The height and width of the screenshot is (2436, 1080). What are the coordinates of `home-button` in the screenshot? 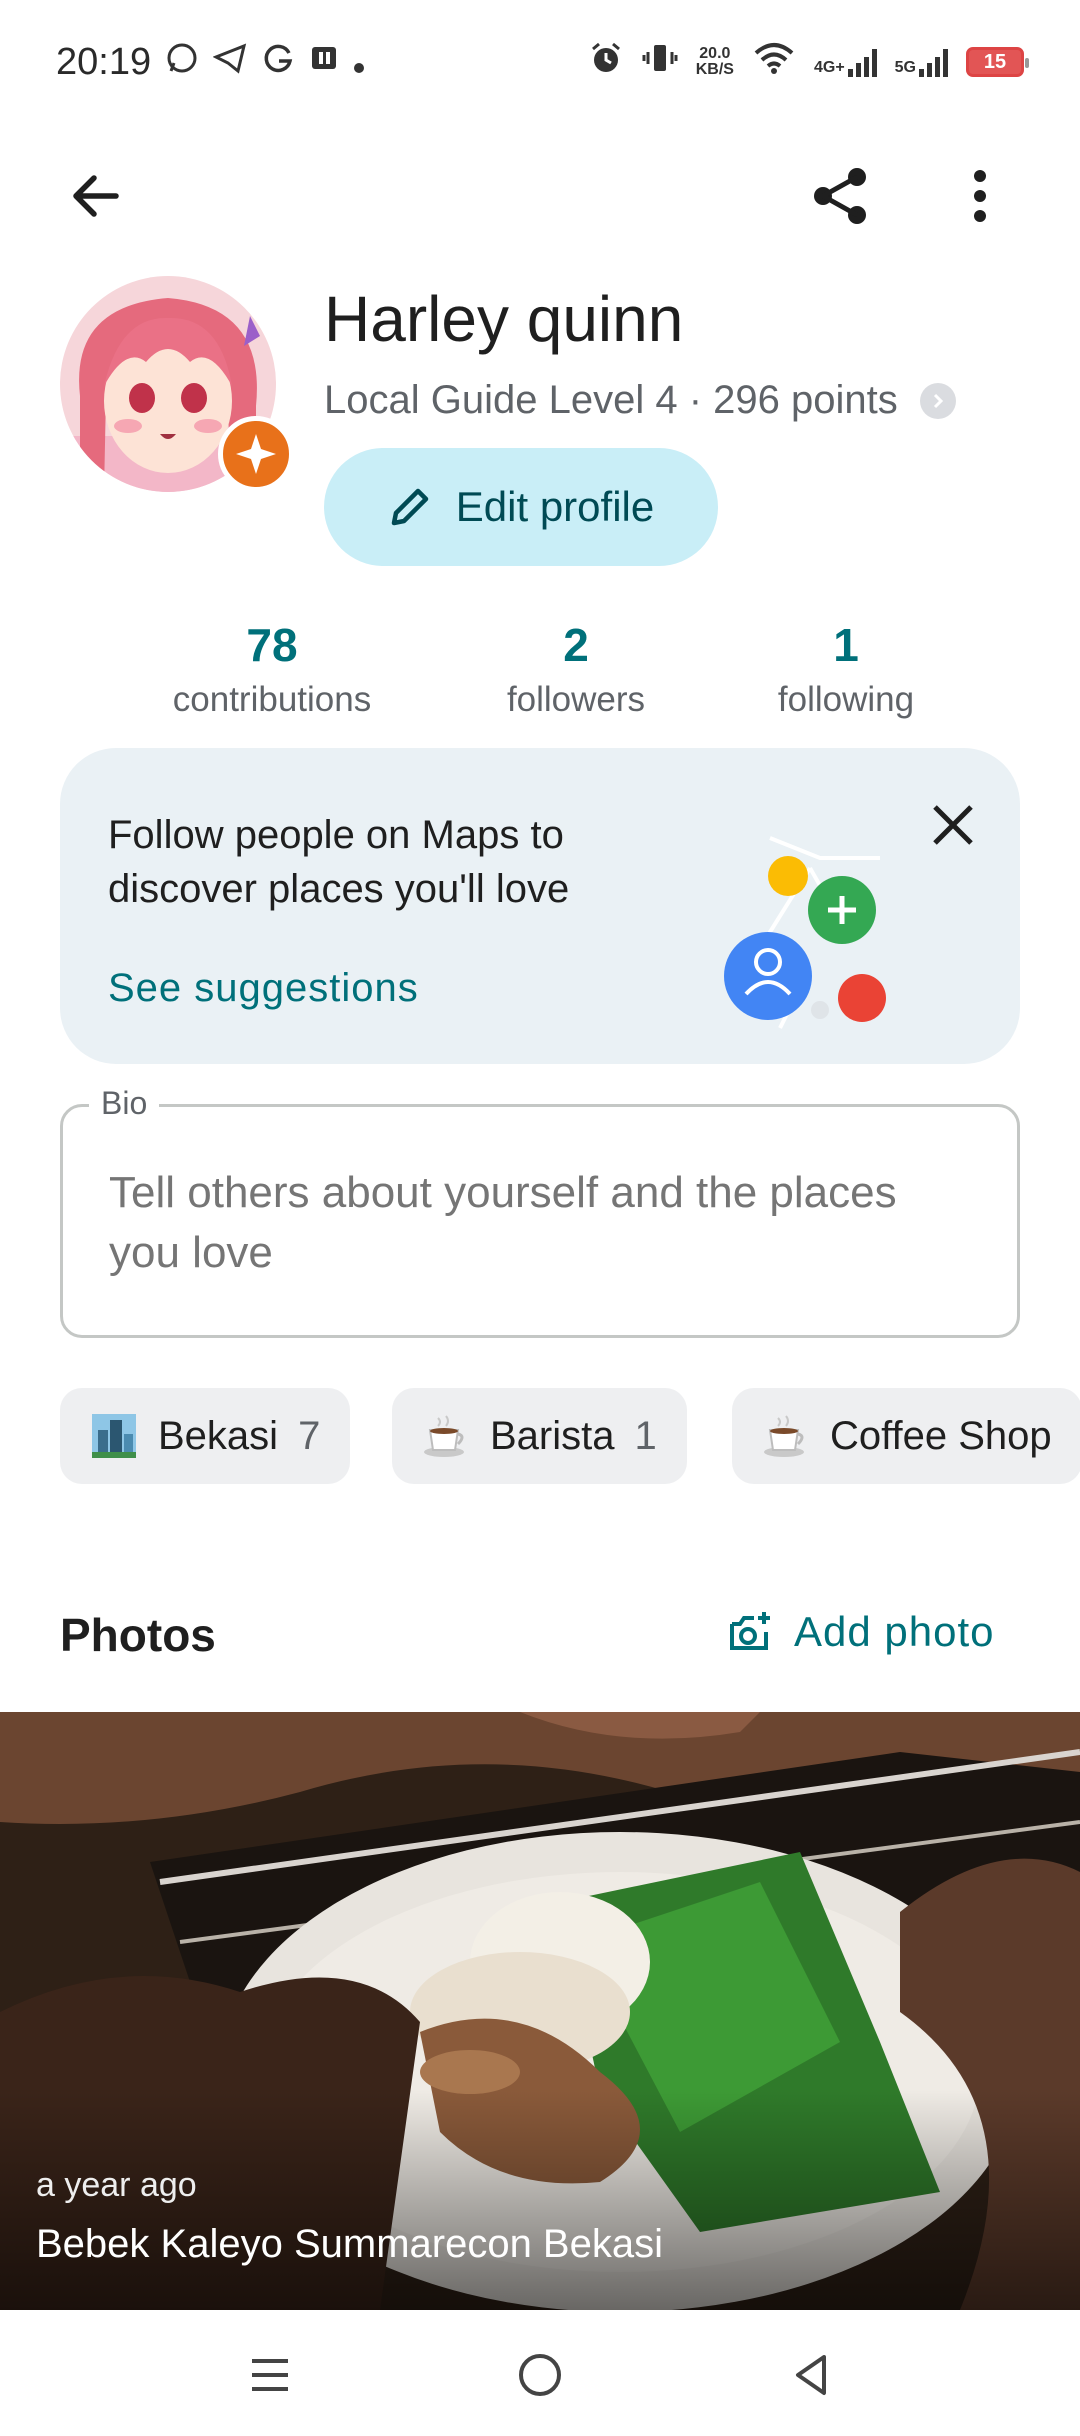 It's located at (540, 2375).